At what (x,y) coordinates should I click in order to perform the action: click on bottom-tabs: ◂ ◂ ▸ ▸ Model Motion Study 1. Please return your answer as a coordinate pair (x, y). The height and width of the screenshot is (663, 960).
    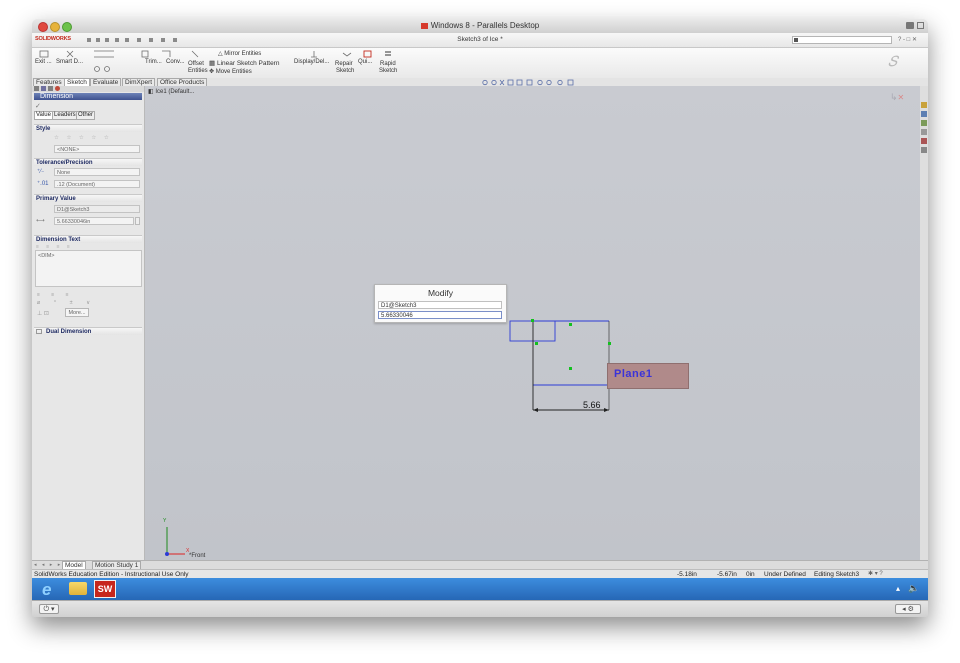
    Looking at the image, I should click on (480, 565).